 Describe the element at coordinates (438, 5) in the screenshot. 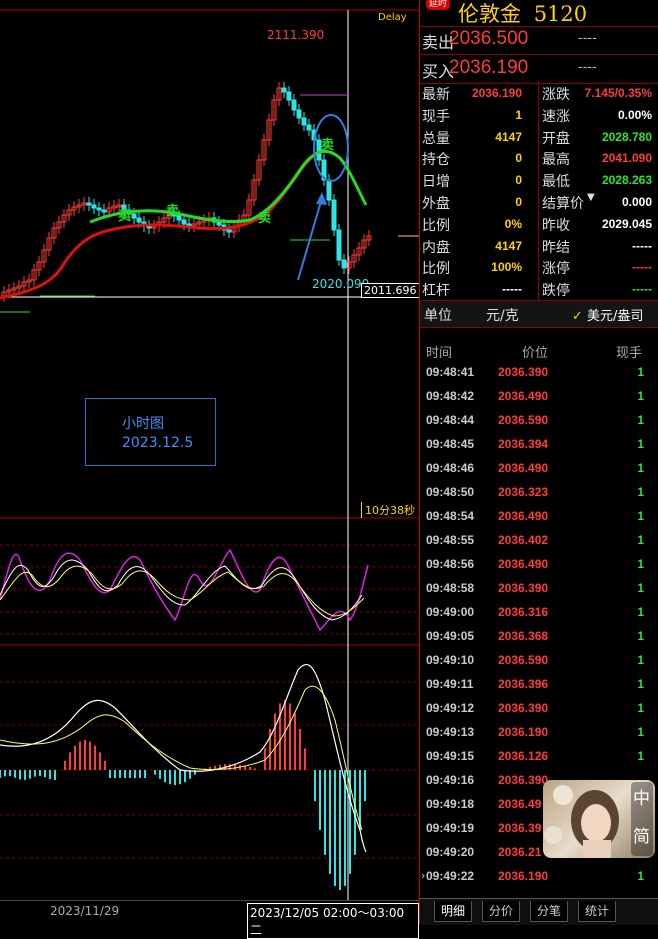

I see `delay-badge: 延时` at that location.